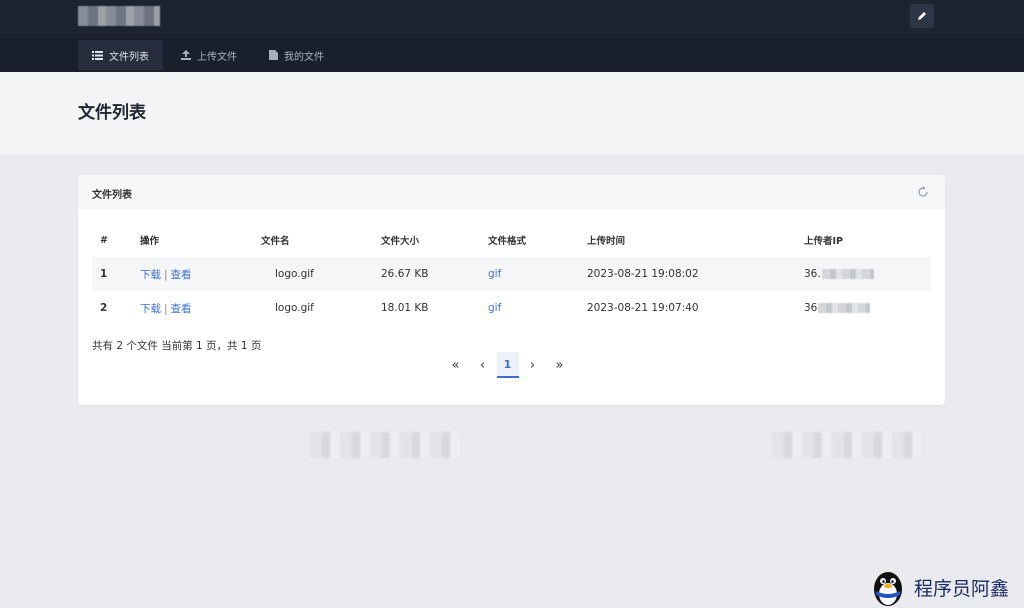  Describe the element at coordinates (888, 589) in the screenshot. I see `penguin-icon` at that location.